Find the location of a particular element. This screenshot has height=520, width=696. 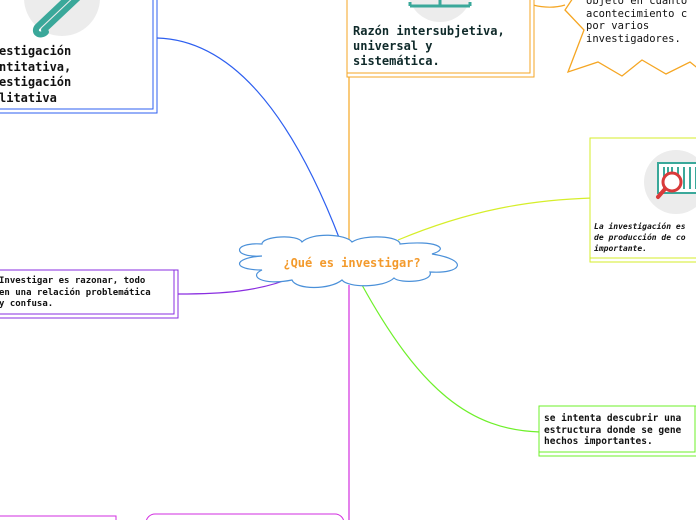

node-bottom-left-partial is located at coordinates (58, 517).